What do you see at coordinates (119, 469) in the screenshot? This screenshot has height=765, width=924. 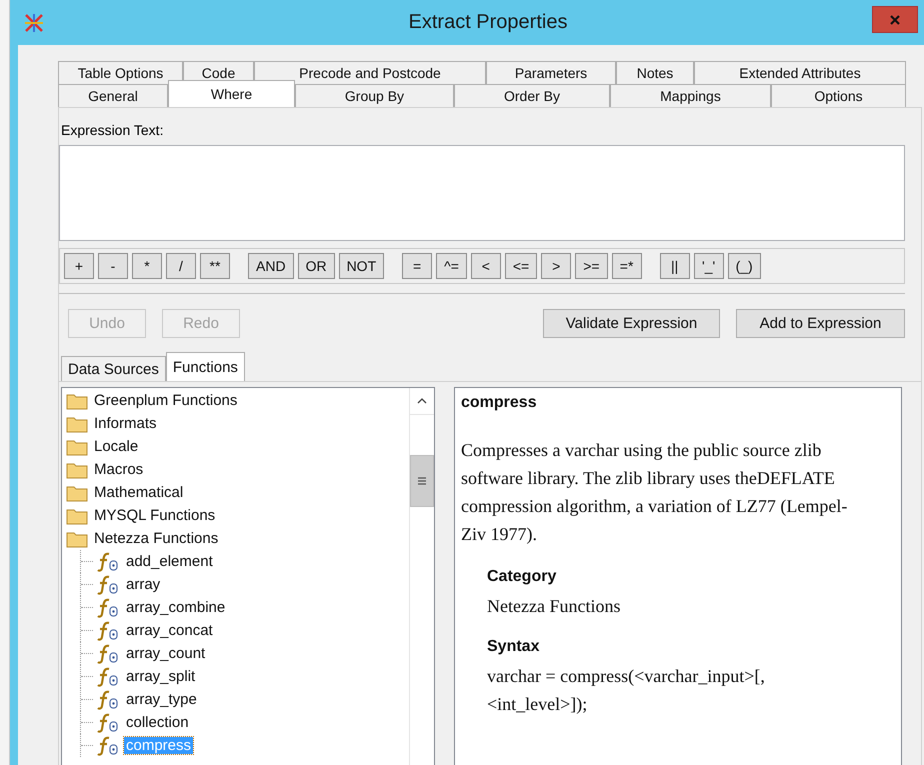 I see `tree-item: Macros` at bounding box center [119, 469].